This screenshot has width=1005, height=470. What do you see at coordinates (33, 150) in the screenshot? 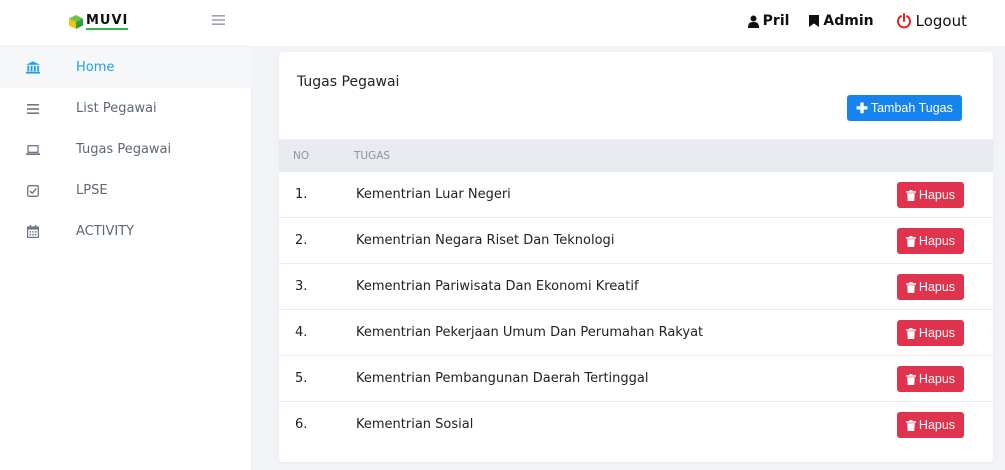
I see `laptop-icon` at bounding box center [33, 150].